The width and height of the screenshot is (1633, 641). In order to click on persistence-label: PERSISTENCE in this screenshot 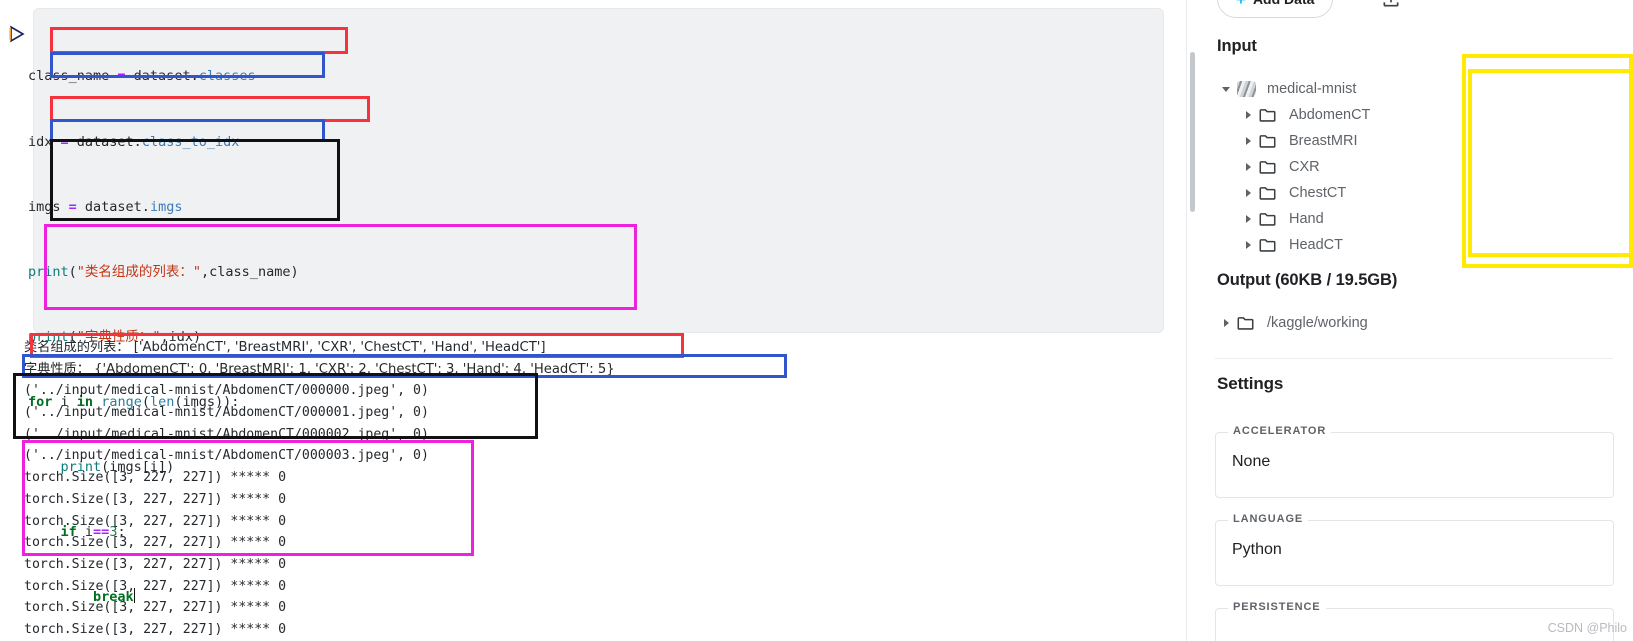, I will do `click(1277, 607)`.